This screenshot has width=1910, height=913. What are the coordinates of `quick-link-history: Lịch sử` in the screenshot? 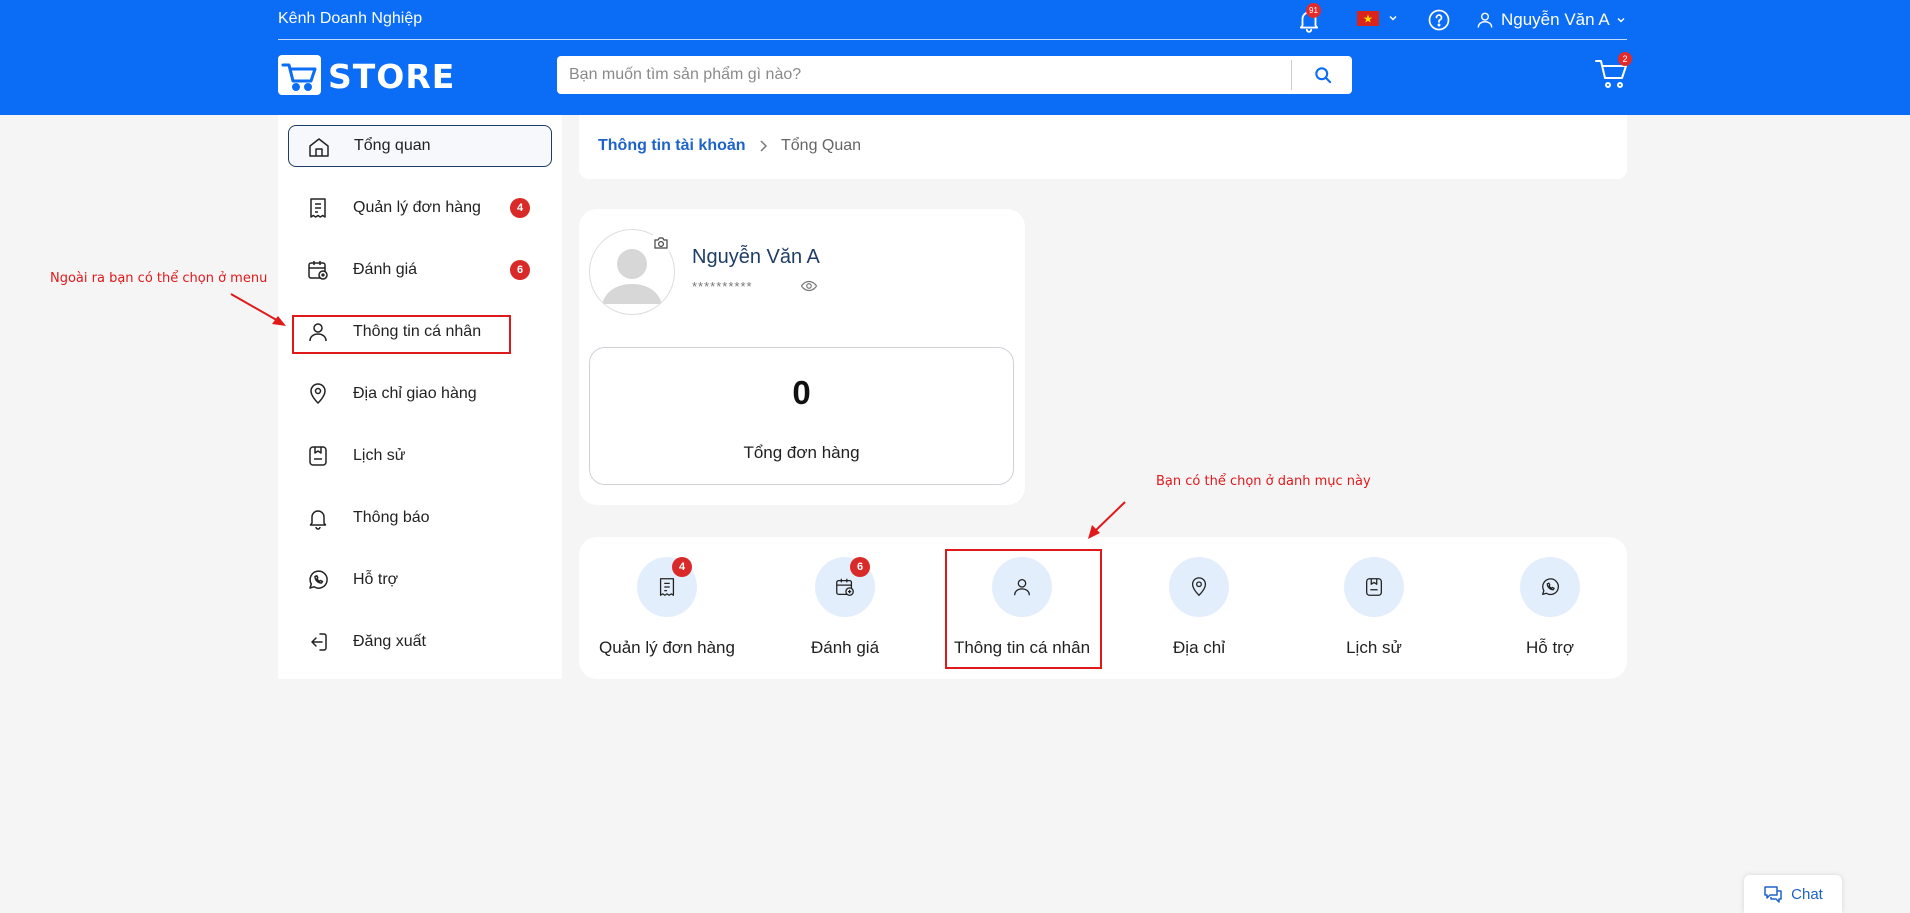 It's located at (1374, 608).